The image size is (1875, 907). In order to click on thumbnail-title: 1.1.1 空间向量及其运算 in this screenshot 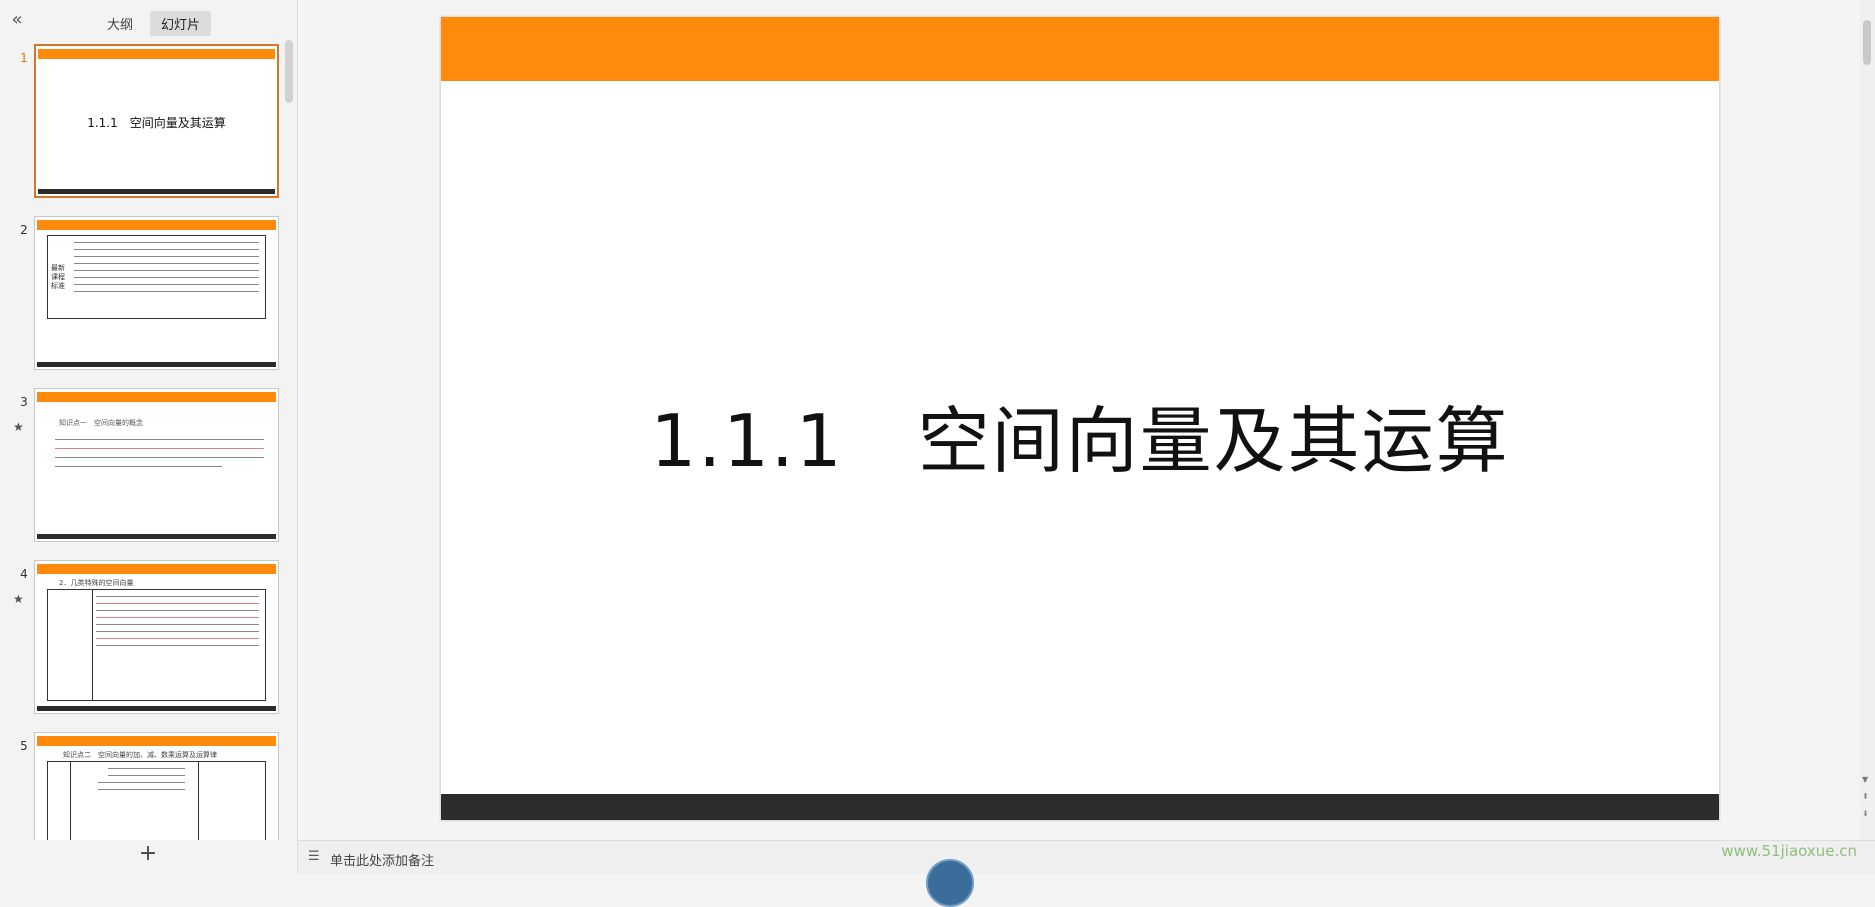, I will do `click(156, 123)`.